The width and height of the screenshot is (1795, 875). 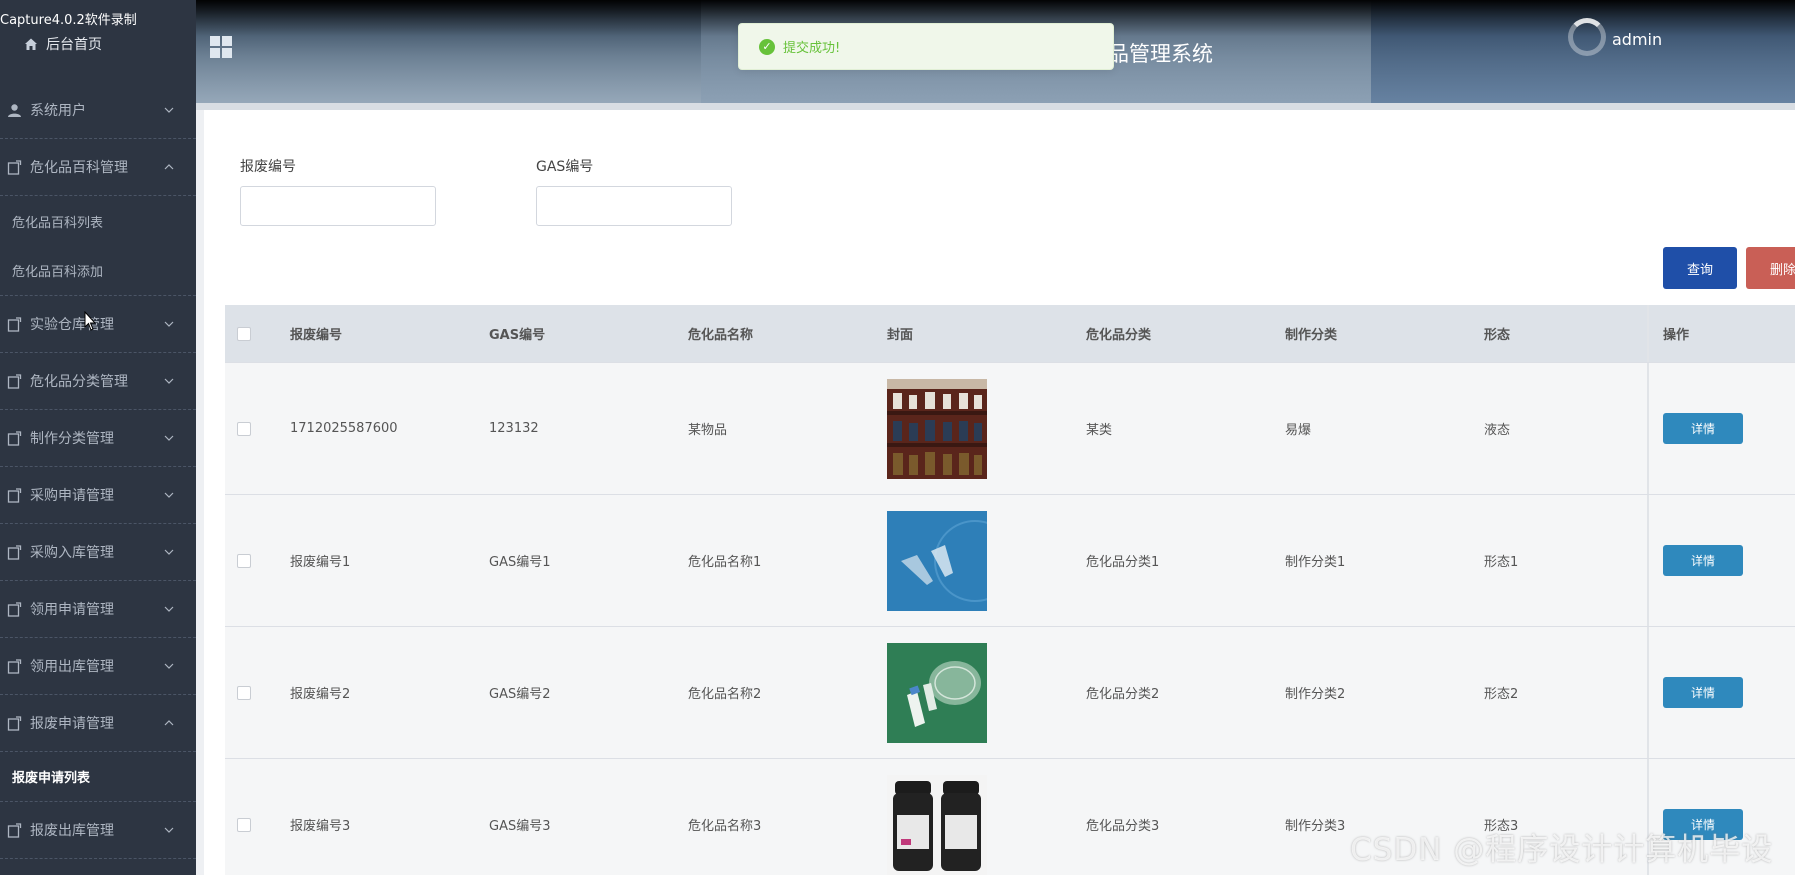 I want to click on username: admin, so click(x=1637, y=39).